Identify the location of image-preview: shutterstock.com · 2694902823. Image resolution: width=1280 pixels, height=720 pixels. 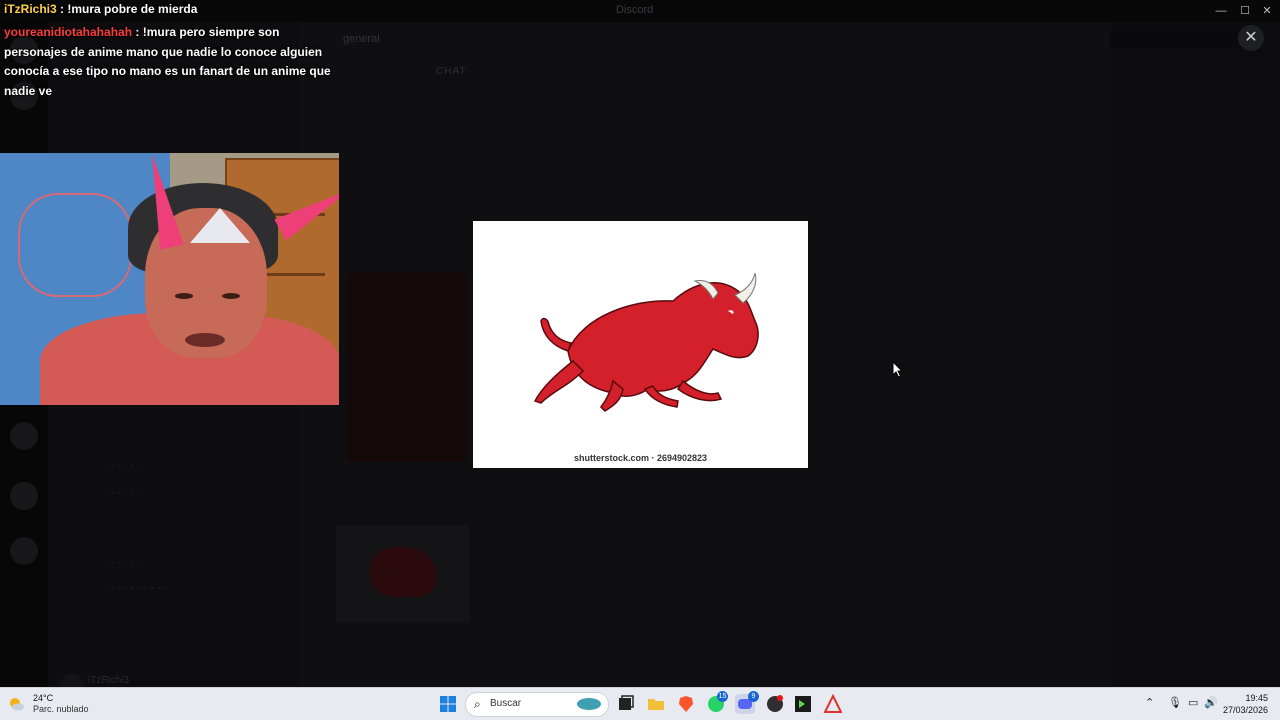
(640, 344).